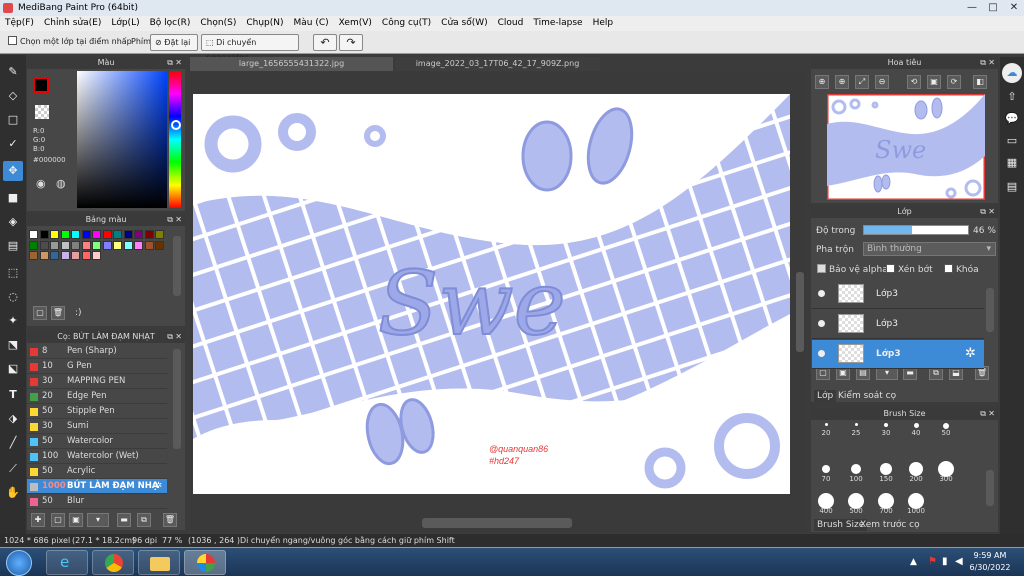 This screenshot has width=1024, height=576. What do you see at coordinates (175, 139) in the screenshot?
I see `hue-slider` at bounding box center [175, 139].